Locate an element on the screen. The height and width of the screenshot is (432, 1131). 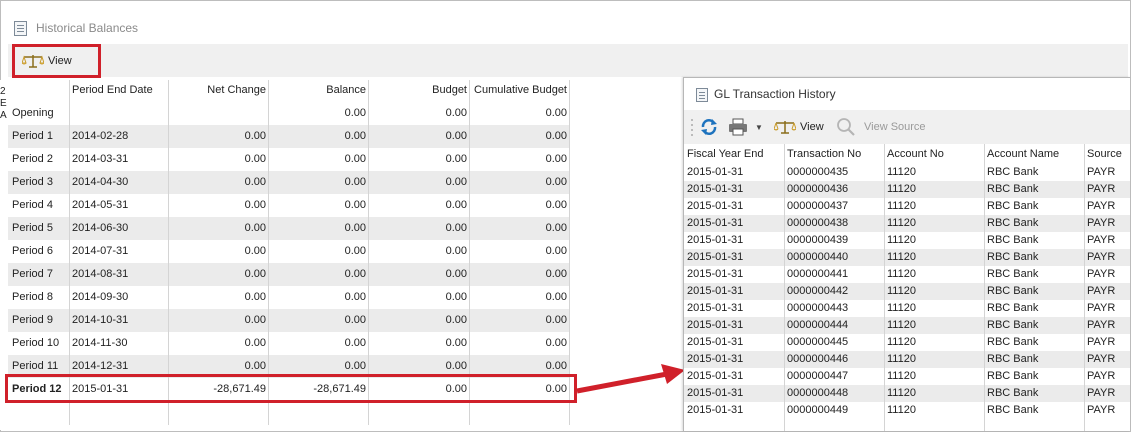
table-row: 2015-01-31 0000000446 11120 RBC Bank PAYR is located at coordinates (907, 359).